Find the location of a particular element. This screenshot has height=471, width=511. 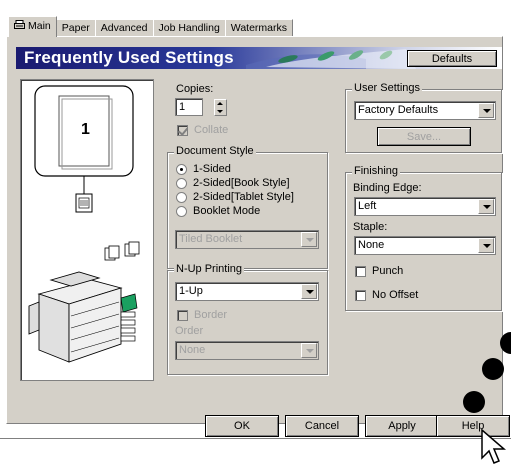

staple-label: Staple: is located at coordinates (370, 227).